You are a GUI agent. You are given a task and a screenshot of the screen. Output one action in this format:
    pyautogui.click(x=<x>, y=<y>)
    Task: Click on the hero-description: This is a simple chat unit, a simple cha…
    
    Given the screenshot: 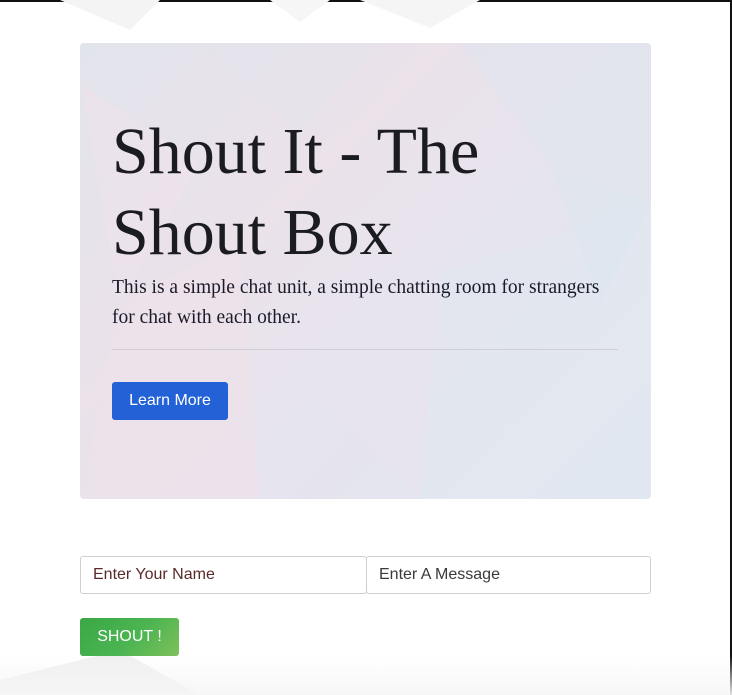 What is the action you would take?
    pyautogui.click(x=356, y=302)
    